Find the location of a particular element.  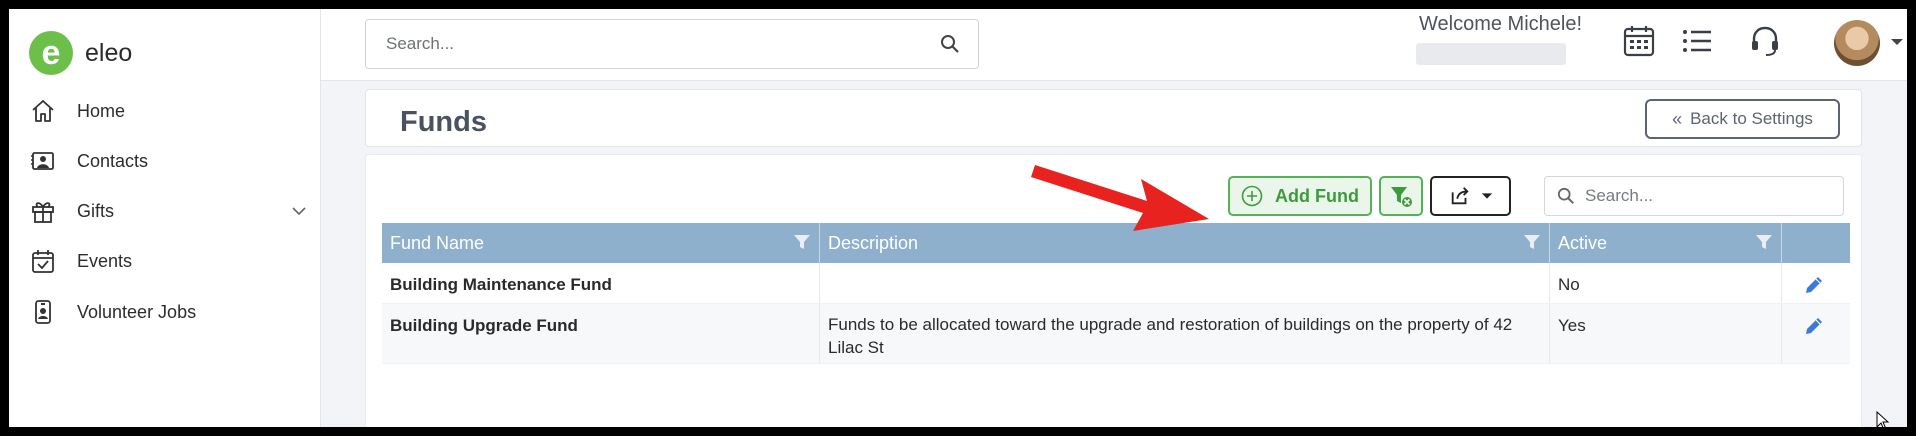

welcome-message: Welcome Michele! is located at coordinates (1501, 24).